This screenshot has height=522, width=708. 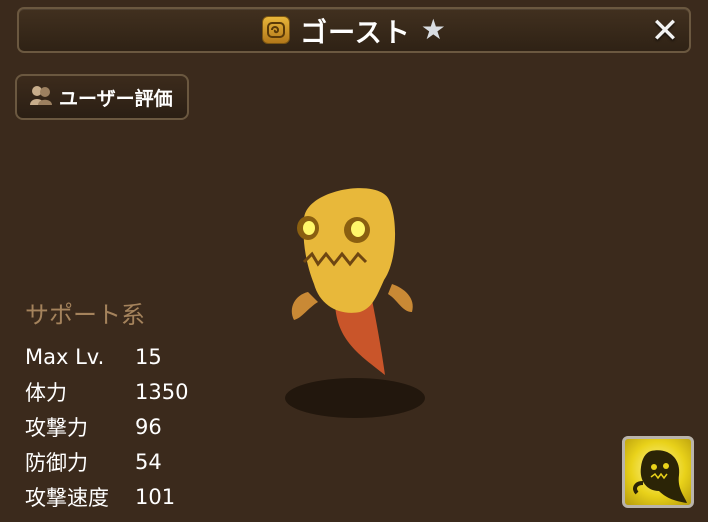 I want to click on title-bar: ゴースト ★ ✕, so click(x=354, y=30).